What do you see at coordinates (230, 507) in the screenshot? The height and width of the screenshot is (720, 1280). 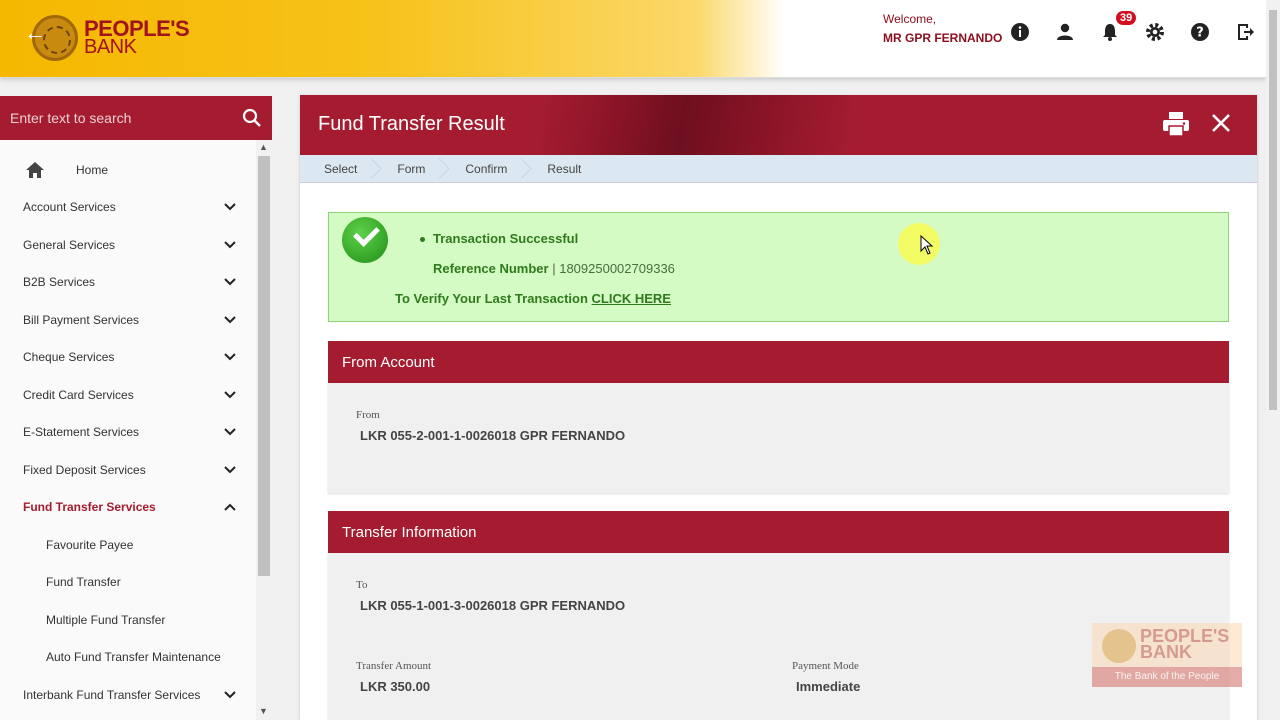 I see `chevron-up-icon` at bounding box center [230, 507].